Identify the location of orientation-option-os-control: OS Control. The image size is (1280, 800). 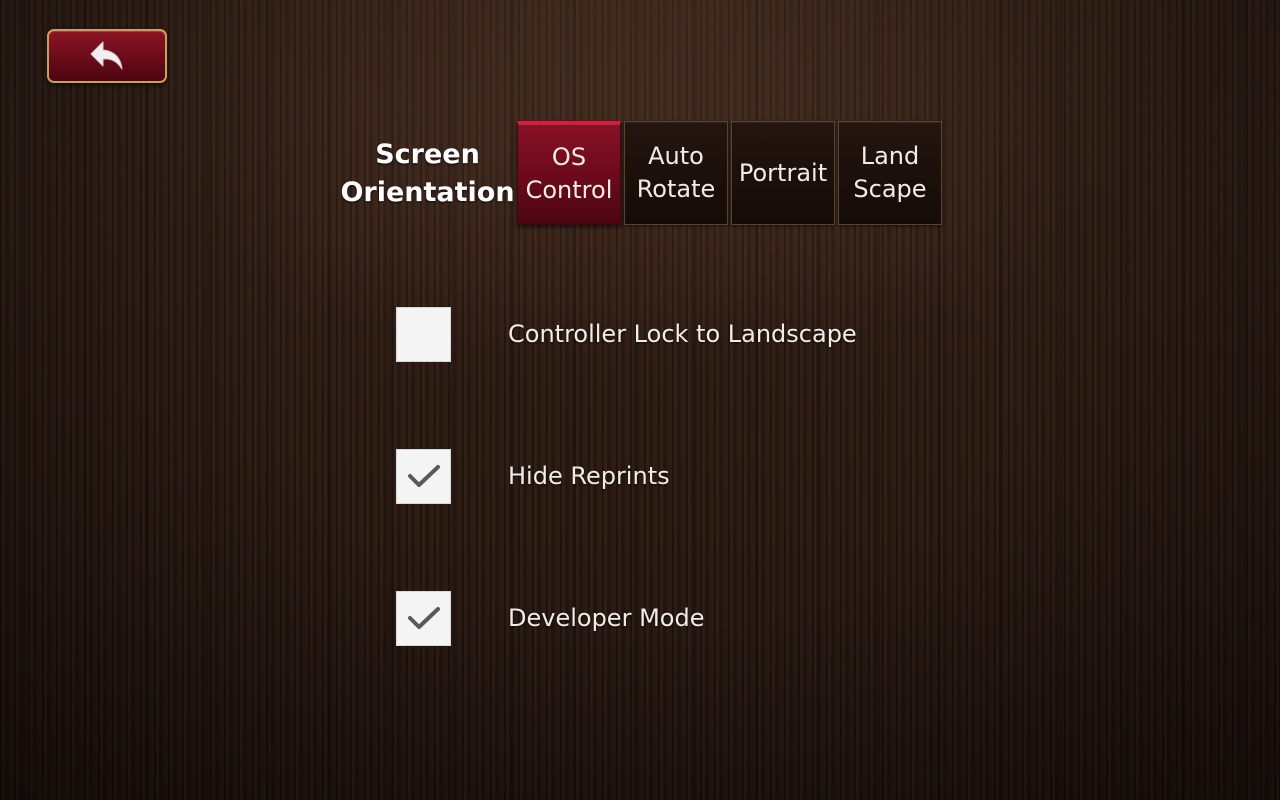
(569, 173).